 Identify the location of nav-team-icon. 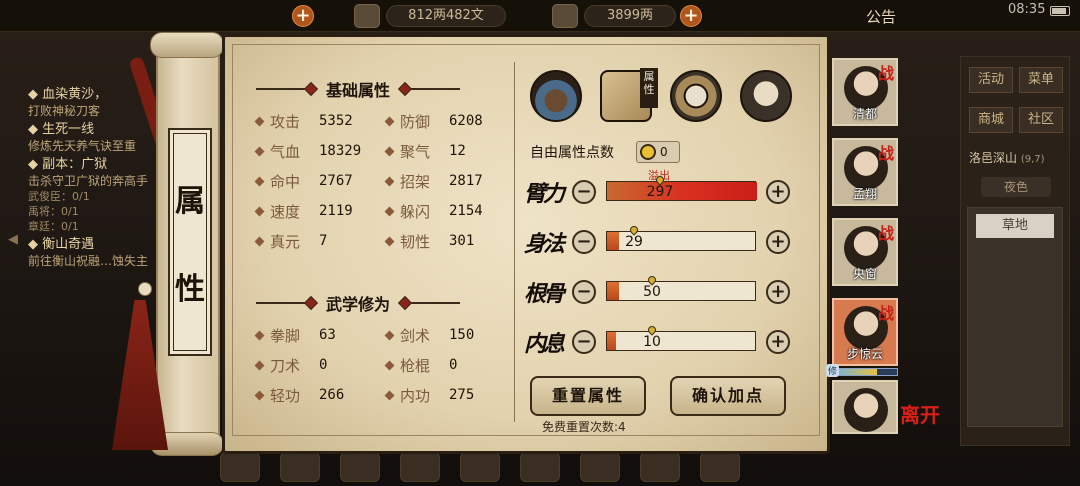
(540, 467).